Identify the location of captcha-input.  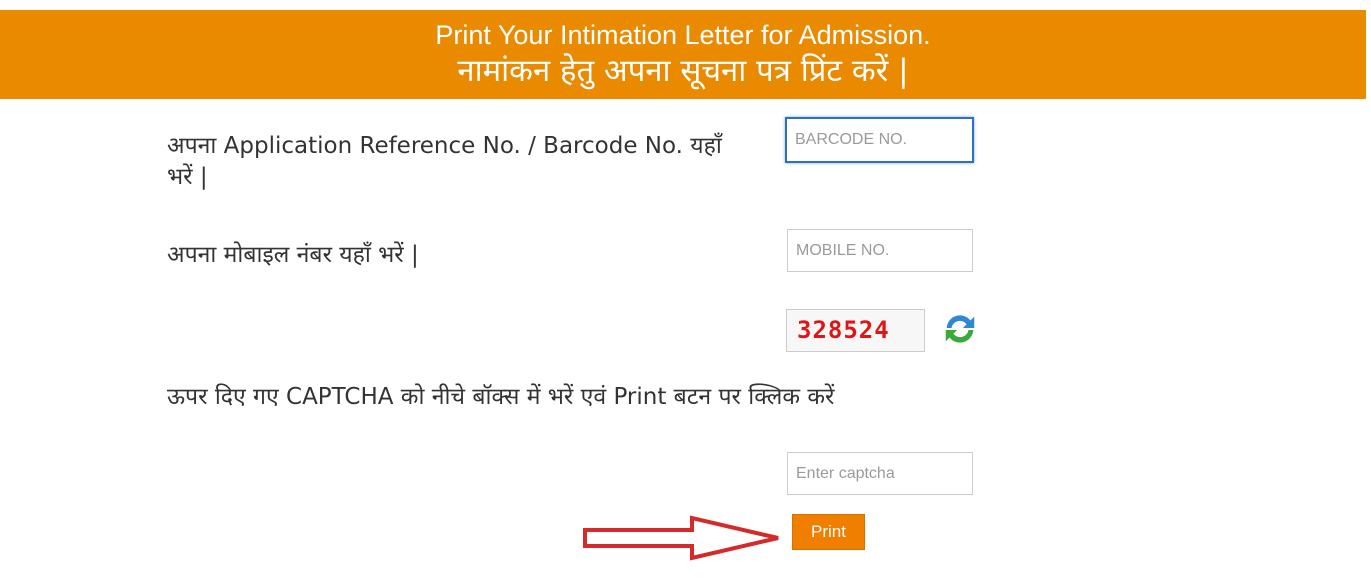
(880, 473).